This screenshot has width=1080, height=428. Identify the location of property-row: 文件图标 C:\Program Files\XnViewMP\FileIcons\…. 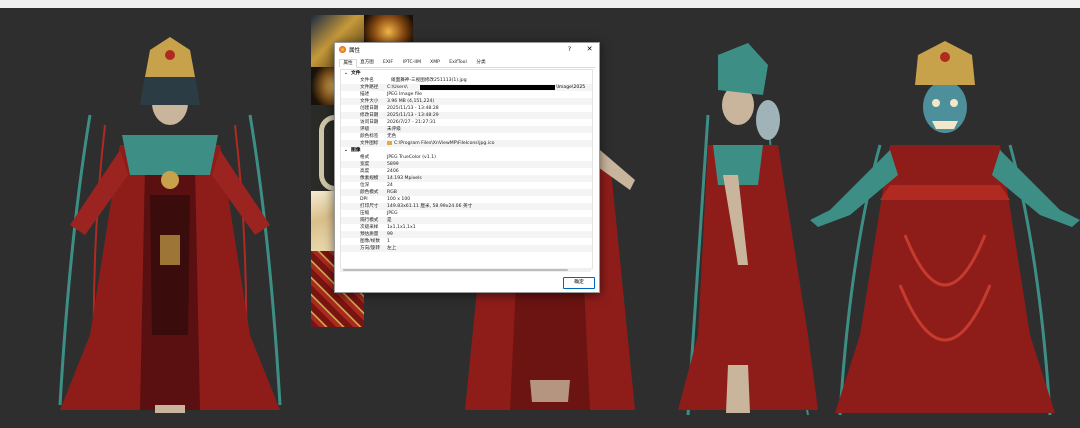
(466, 143).